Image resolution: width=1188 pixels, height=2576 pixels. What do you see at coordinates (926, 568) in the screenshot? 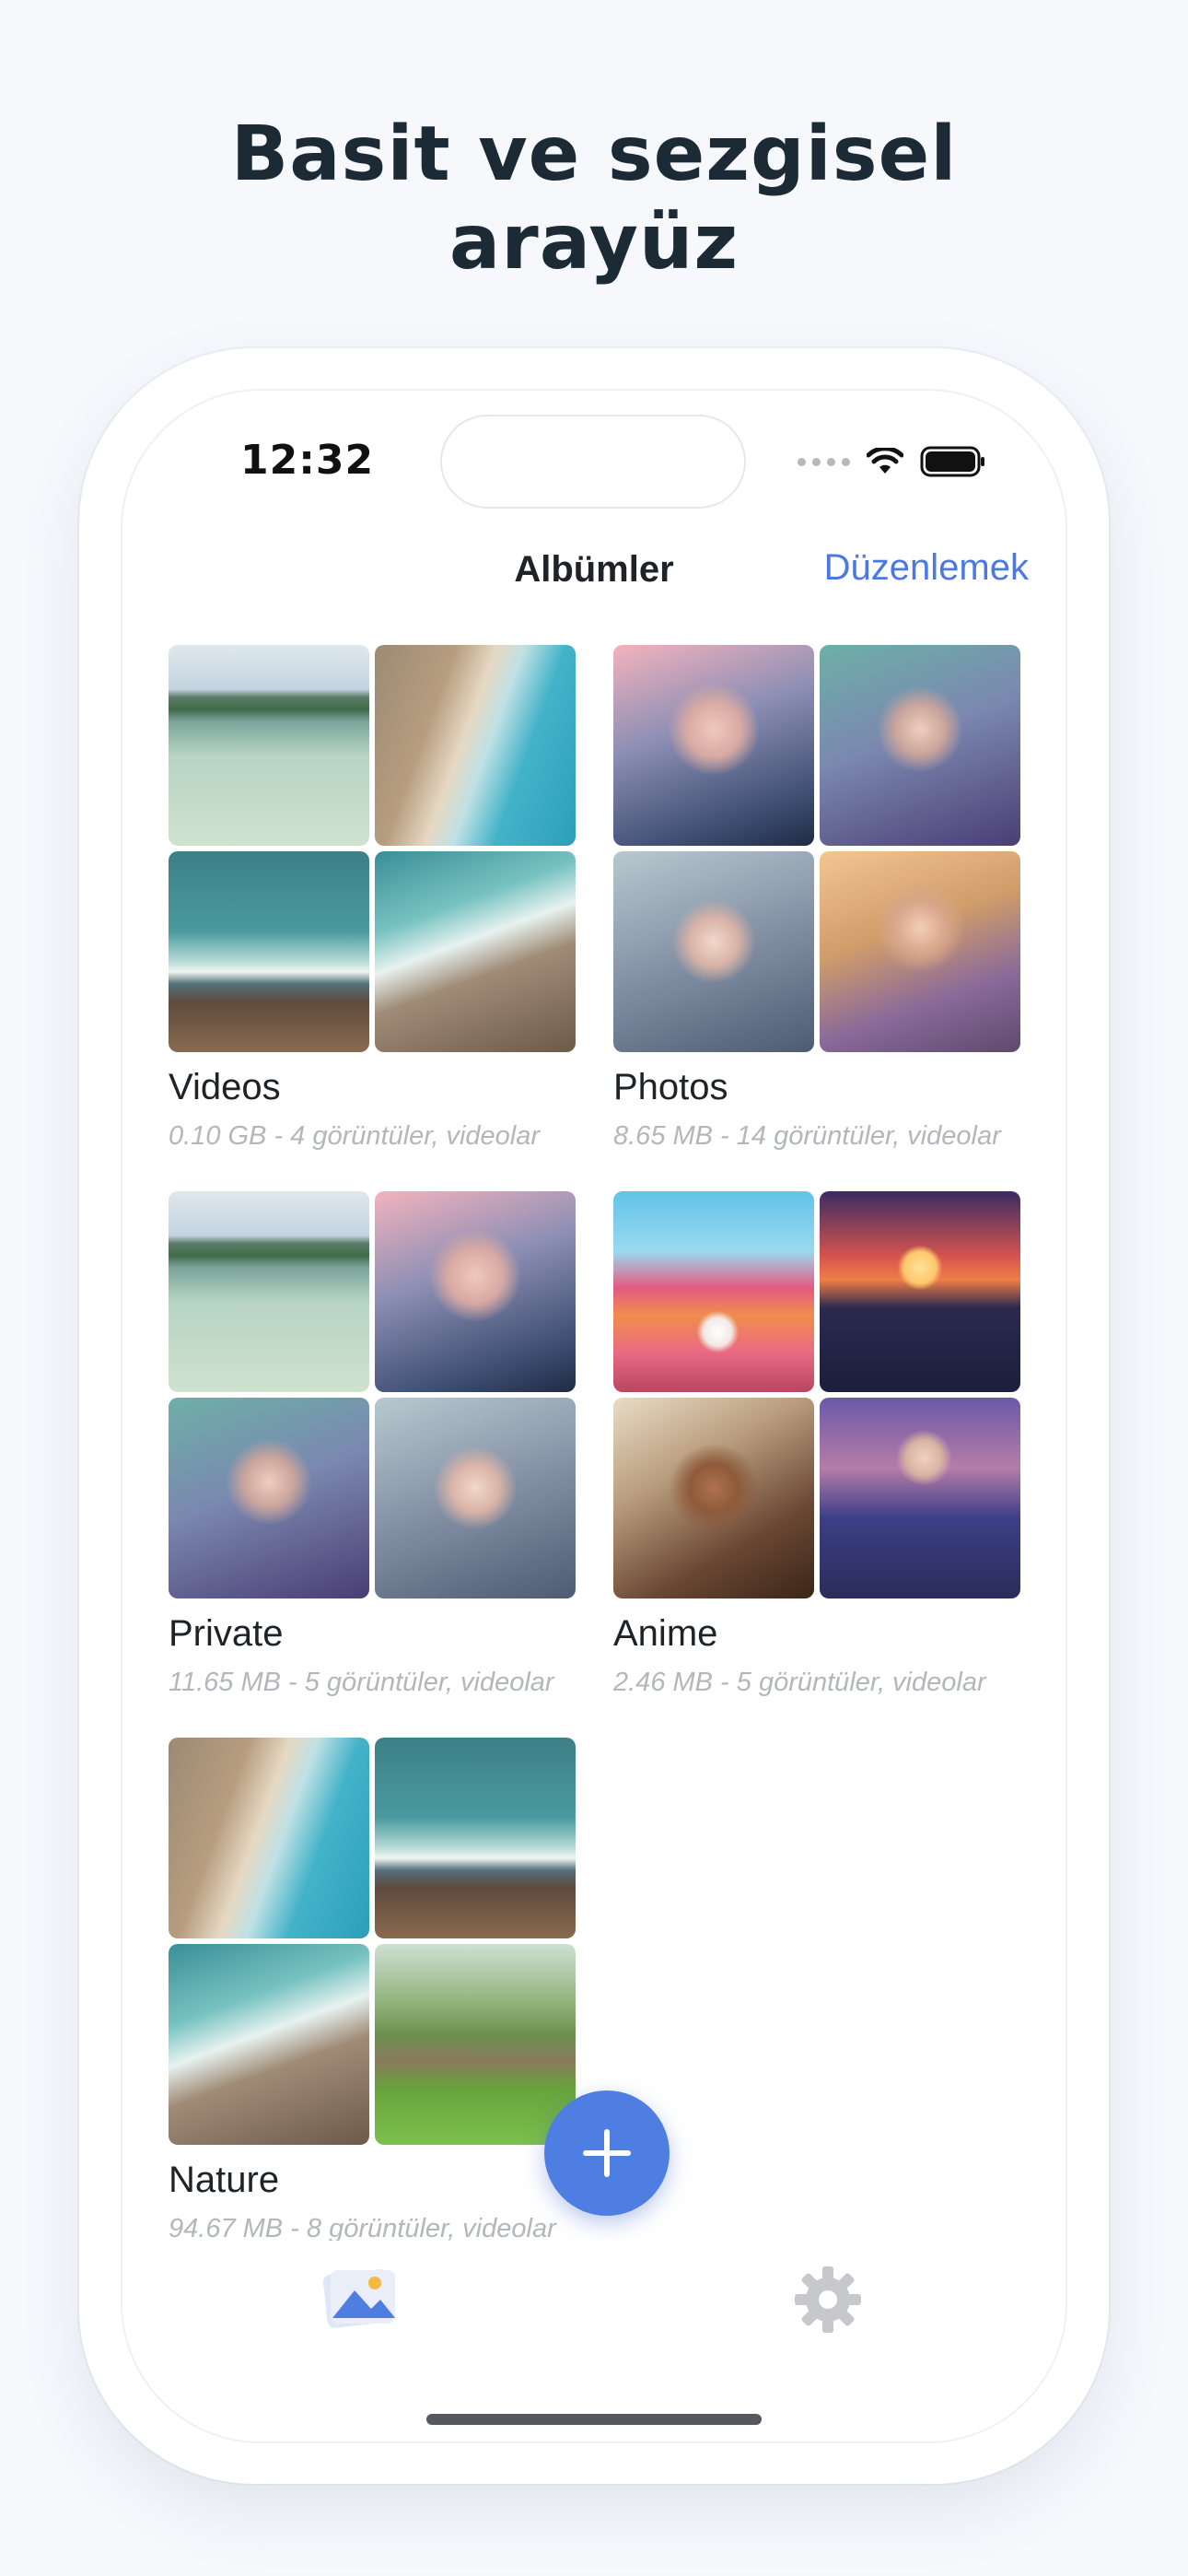
I see `edit-button: Düzenlemek` at bounding box center [926, 568].